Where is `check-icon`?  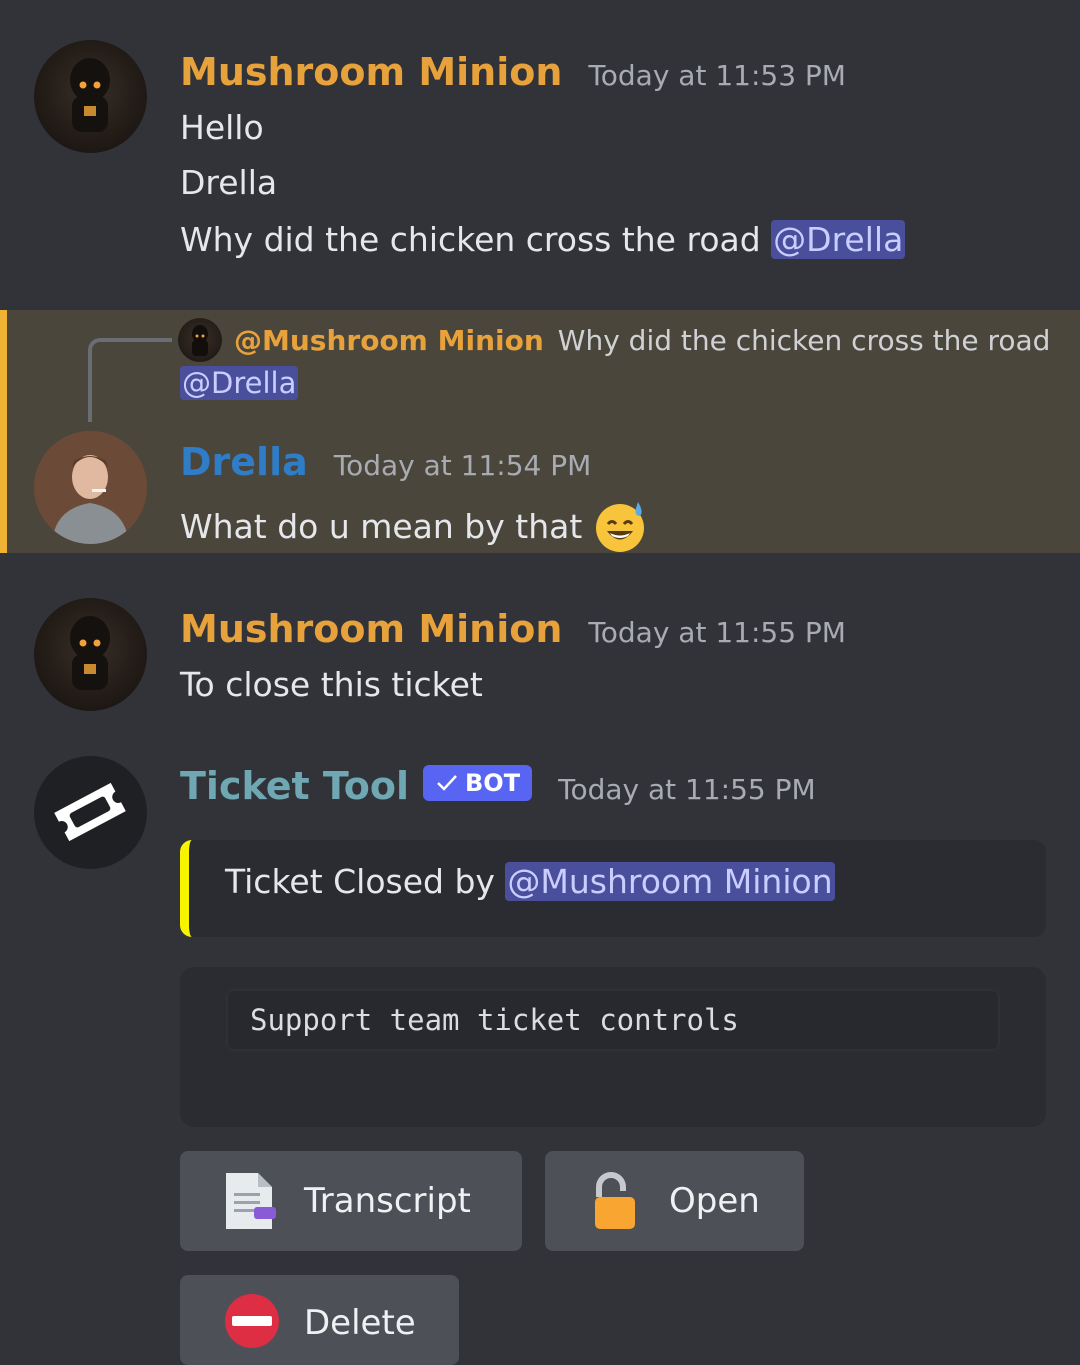
check-icon is located at coordinates (447, 783).